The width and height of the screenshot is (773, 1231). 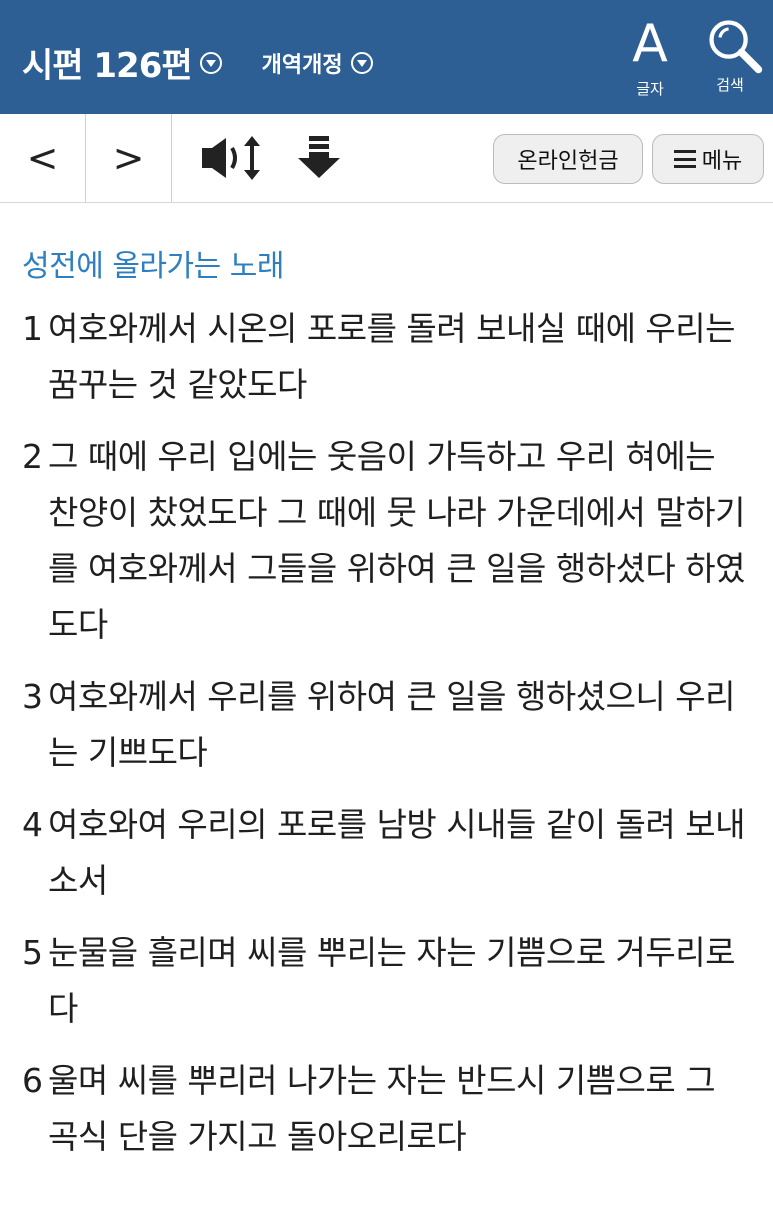 What do you see at coordinates (650, 89) in the screenshot?
I see `font-size-caption: 글자` at bounding box center [650, 89].